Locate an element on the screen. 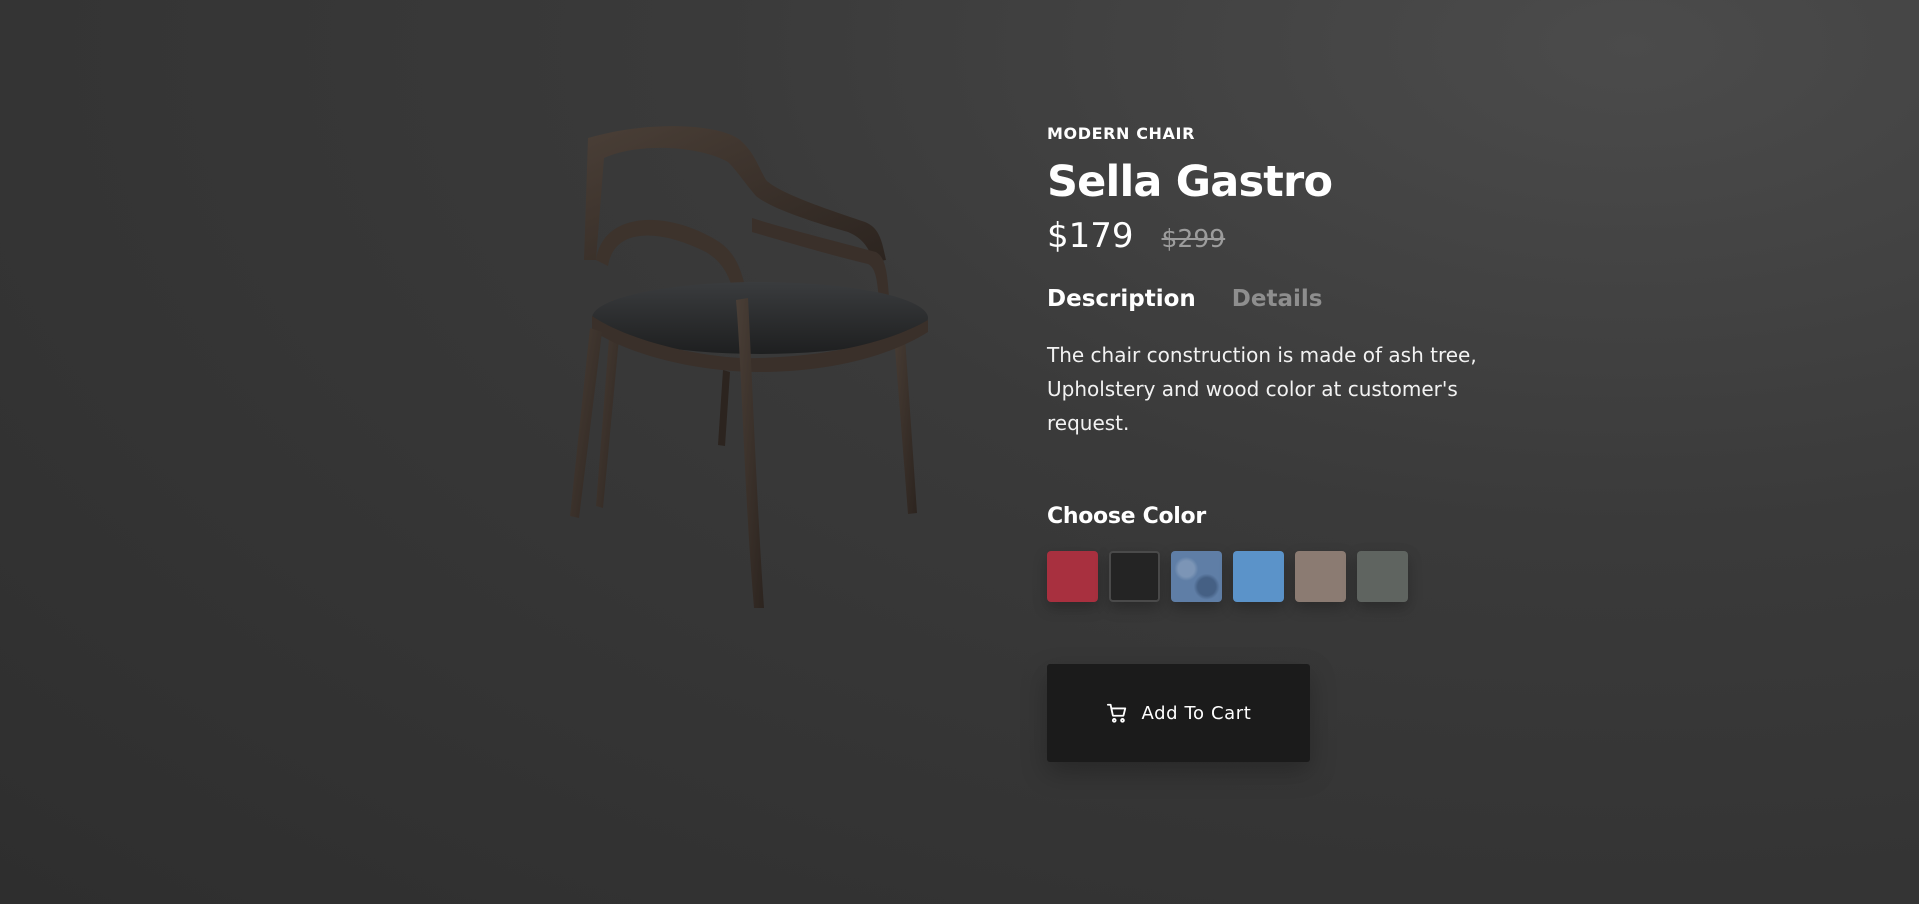 This screenshot has width=1919, height=904. color-heading: Choose Color is located at coordinates (1126, 516).